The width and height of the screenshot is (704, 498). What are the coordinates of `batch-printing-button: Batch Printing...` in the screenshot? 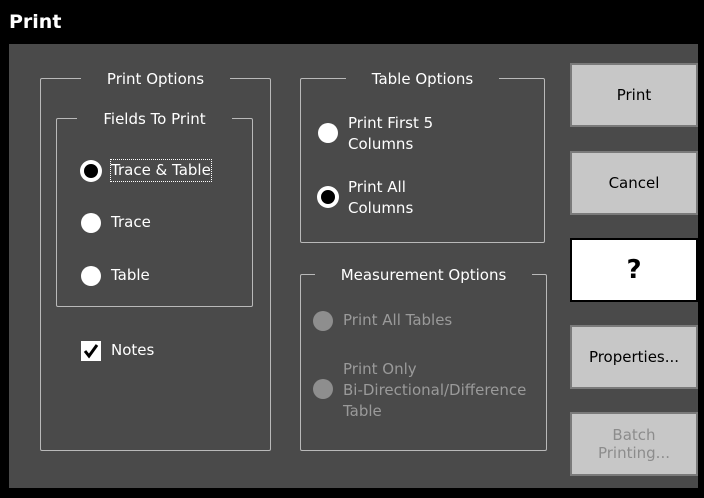 It's located at (634, 444).